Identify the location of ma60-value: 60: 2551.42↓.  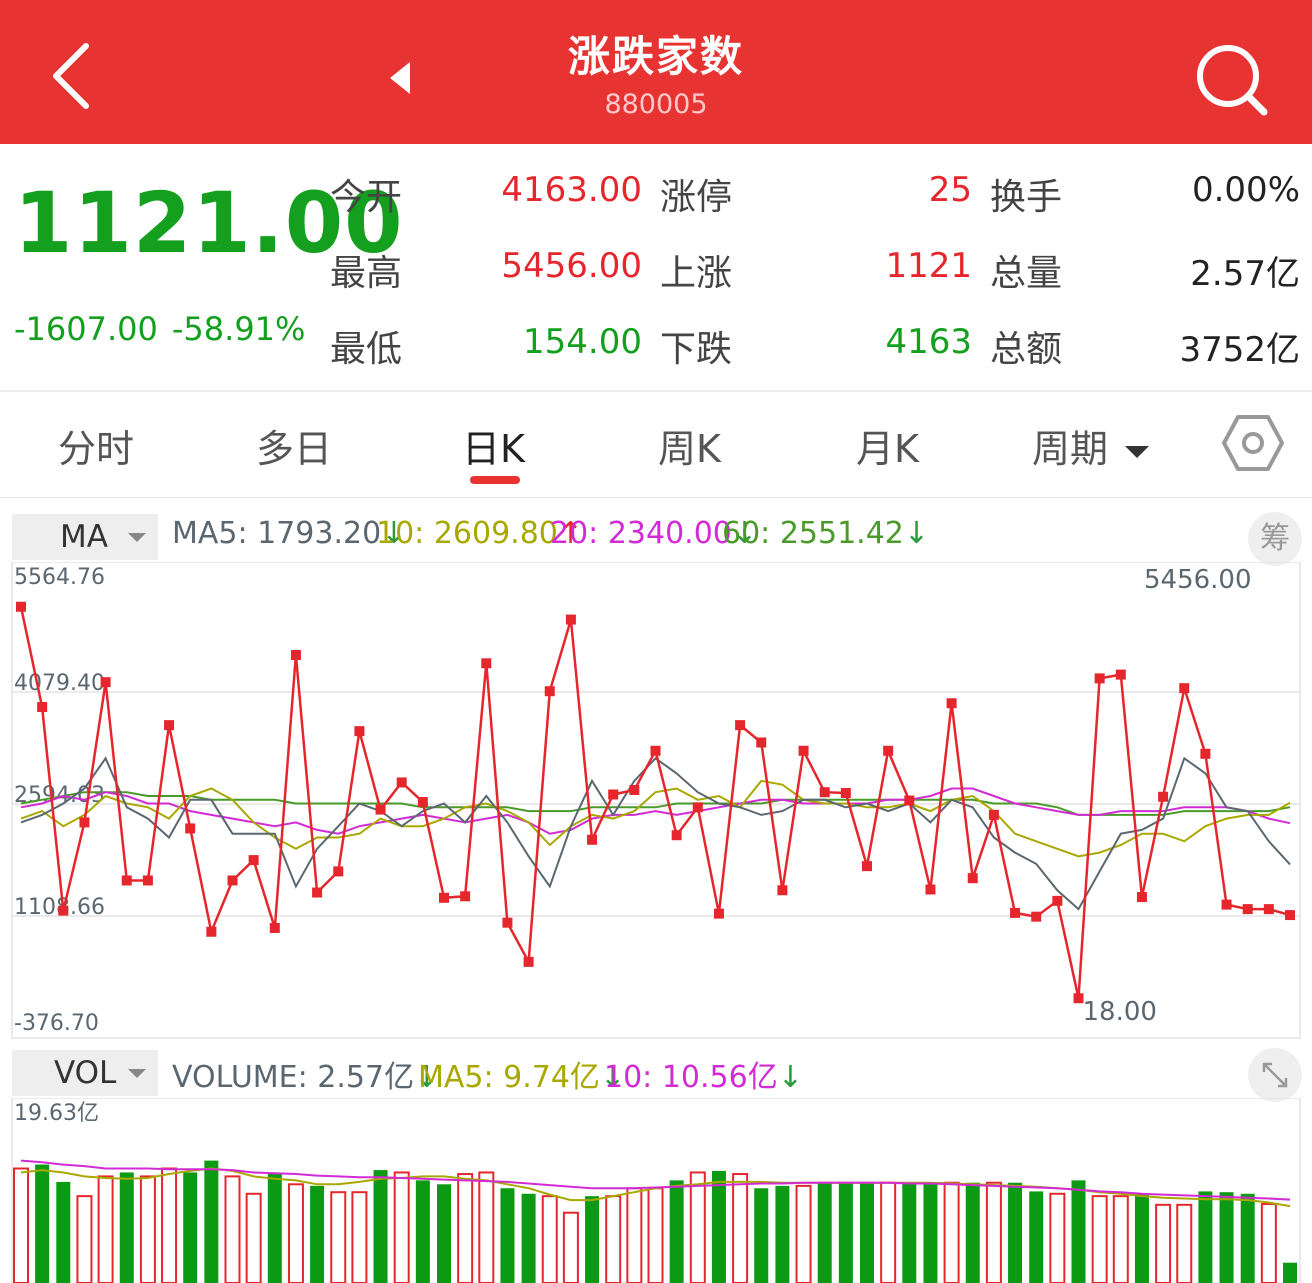
(825, 533).